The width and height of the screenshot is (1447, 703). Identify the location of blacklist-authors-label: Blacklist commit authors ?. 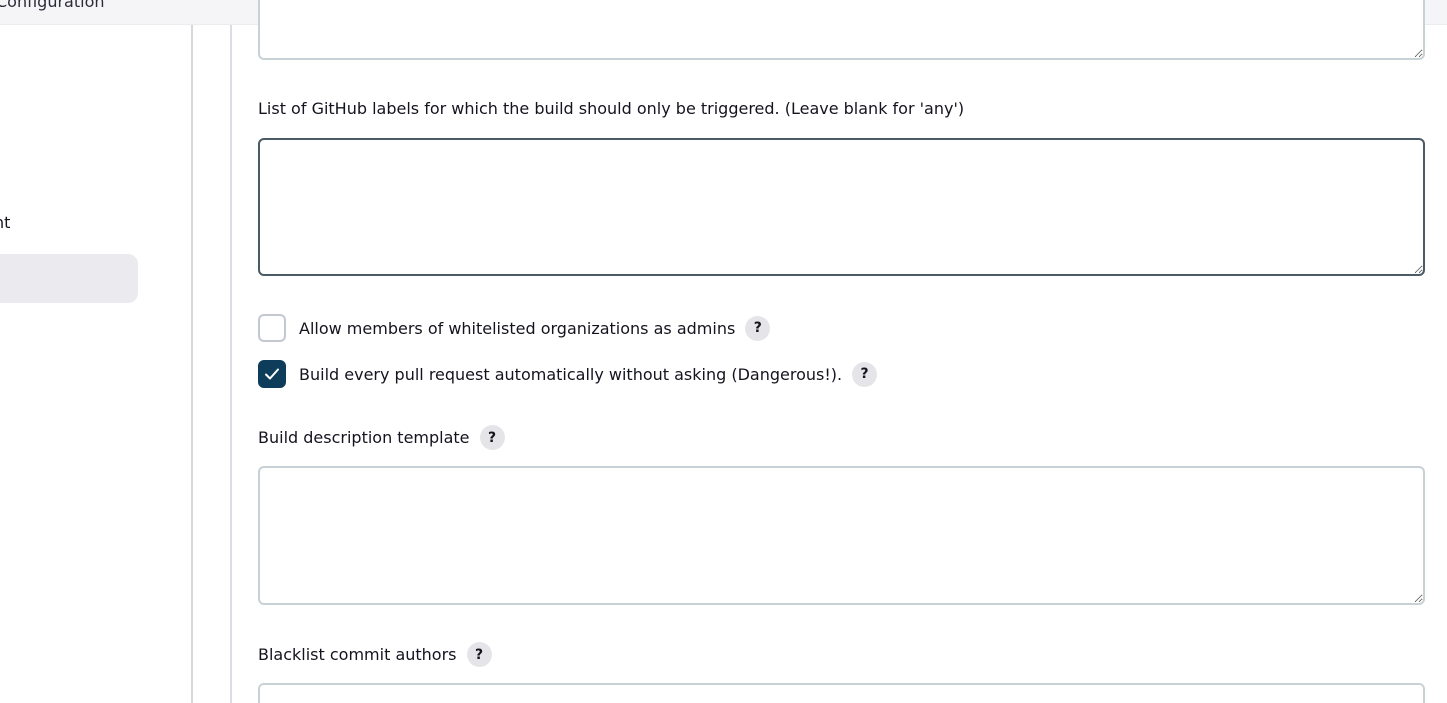
(375, 654).